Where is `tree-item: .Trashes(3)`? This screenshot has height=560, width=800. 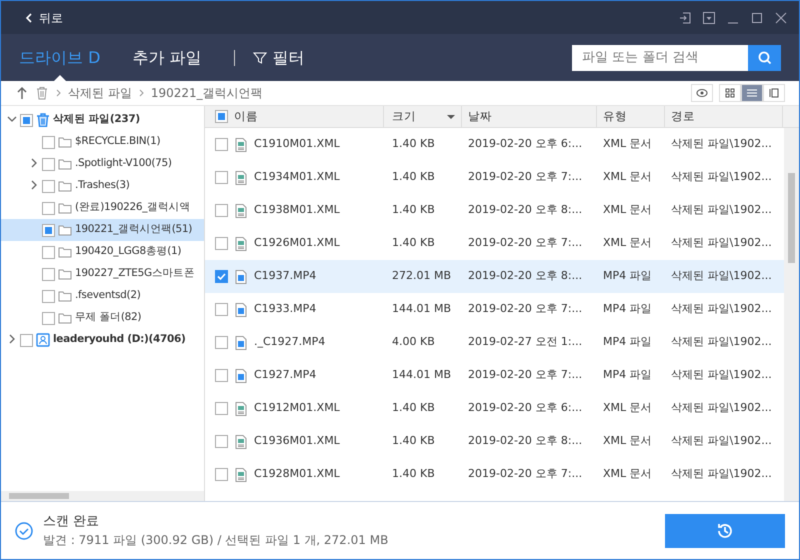
tree-item: .Trashes(3) is located at coordinates (102, 186).